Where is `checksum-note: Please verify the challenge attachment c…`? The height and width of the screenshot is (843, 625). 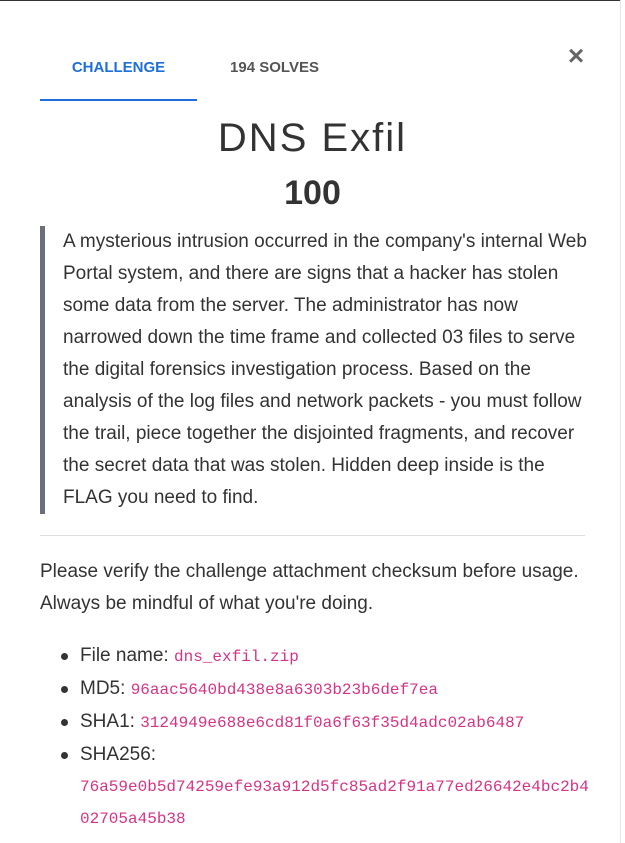 checksum-note: Please verify the challenge attachment c… is located at coordinates (309, 587).